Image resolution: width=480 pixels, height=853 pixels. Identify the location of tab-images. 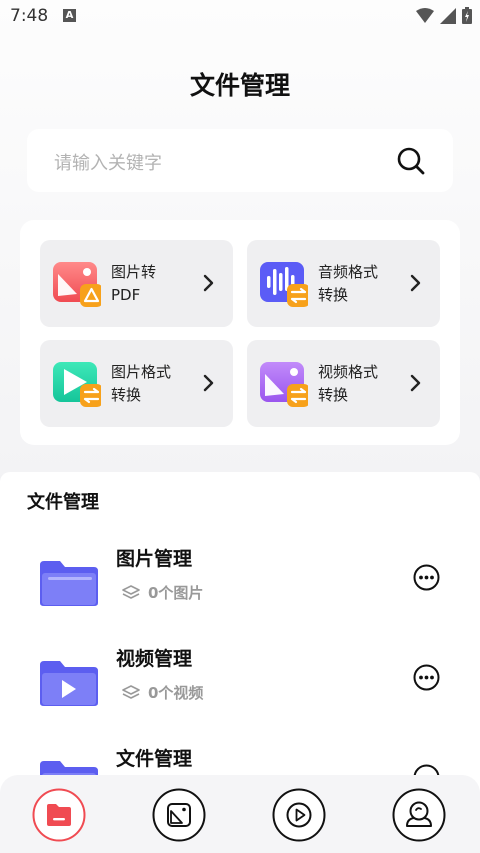
(179, 815).